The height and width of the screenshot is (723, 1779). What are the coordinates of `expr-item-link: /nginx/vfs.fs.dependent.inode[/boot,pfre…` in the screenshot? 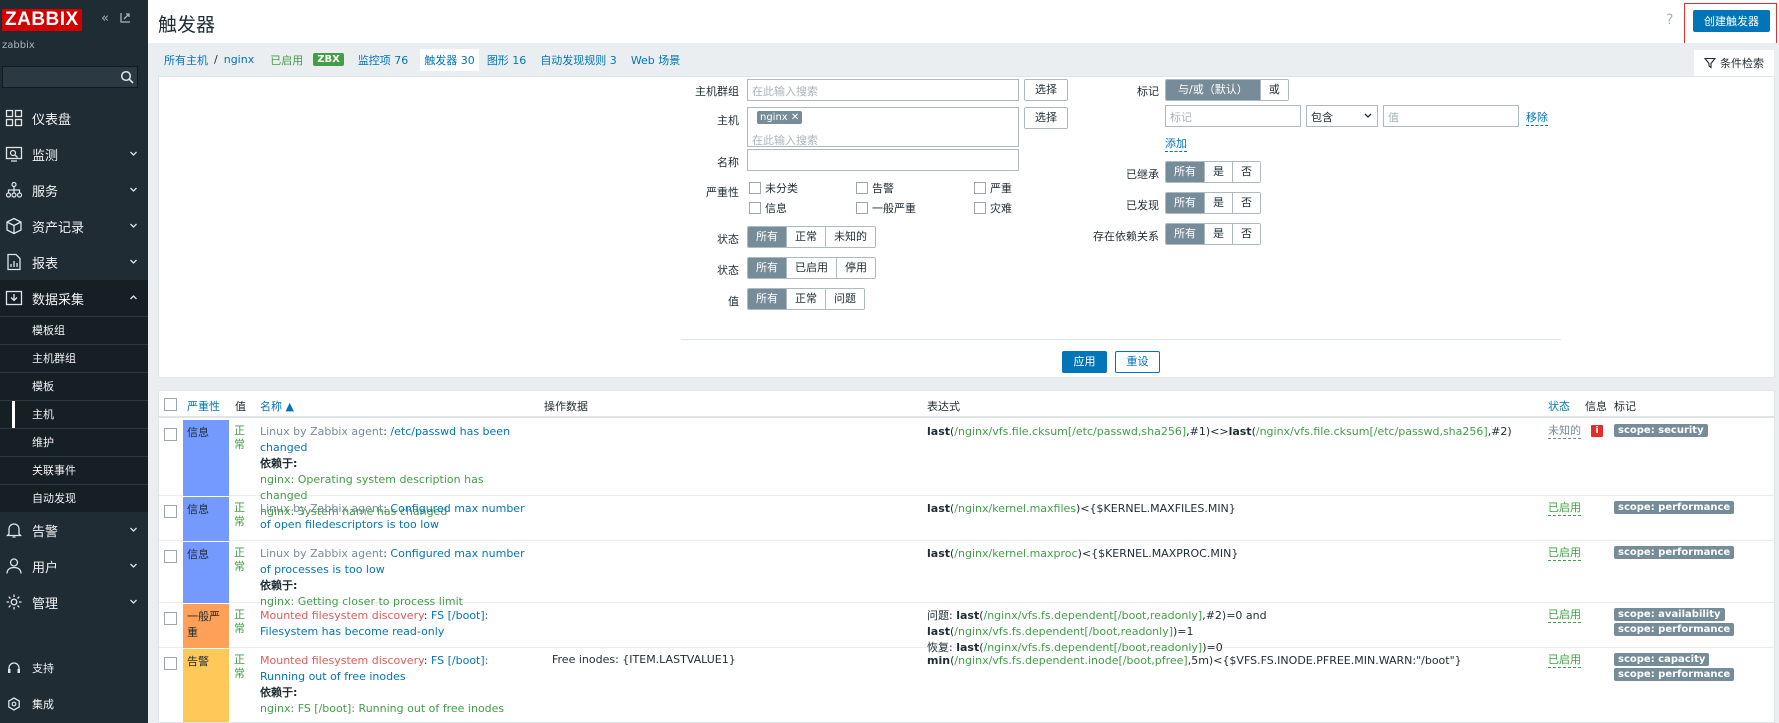 It's located at (1070, 660).